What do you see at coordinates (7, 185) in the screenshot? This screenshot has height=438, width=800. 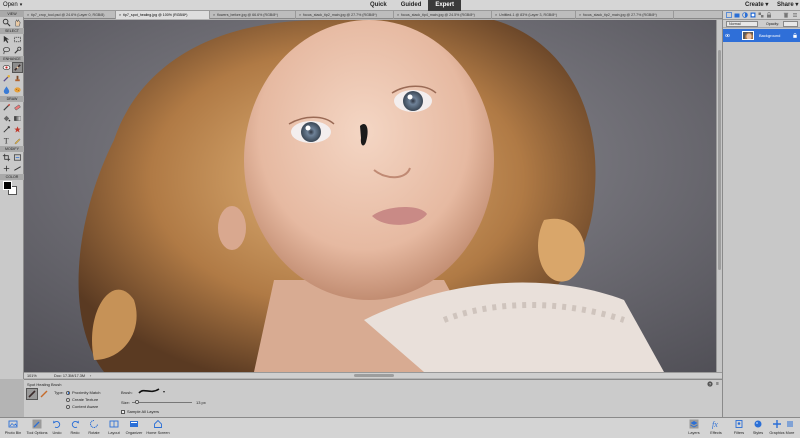 I see `foreground-color-swatch` at bounding box center [7, 185].